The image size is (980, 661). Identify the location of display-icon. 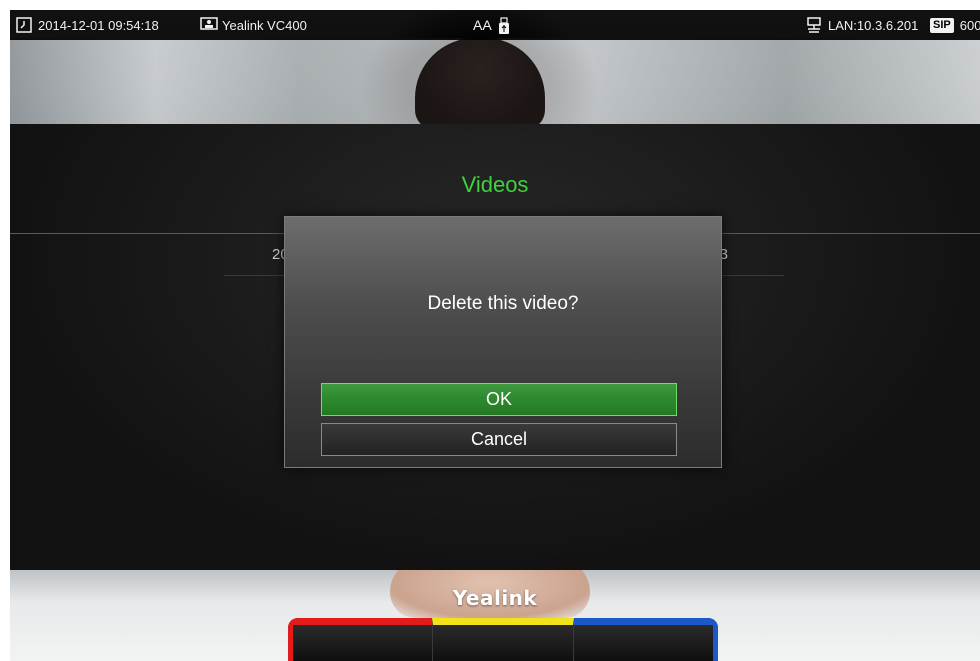
(209, 25).